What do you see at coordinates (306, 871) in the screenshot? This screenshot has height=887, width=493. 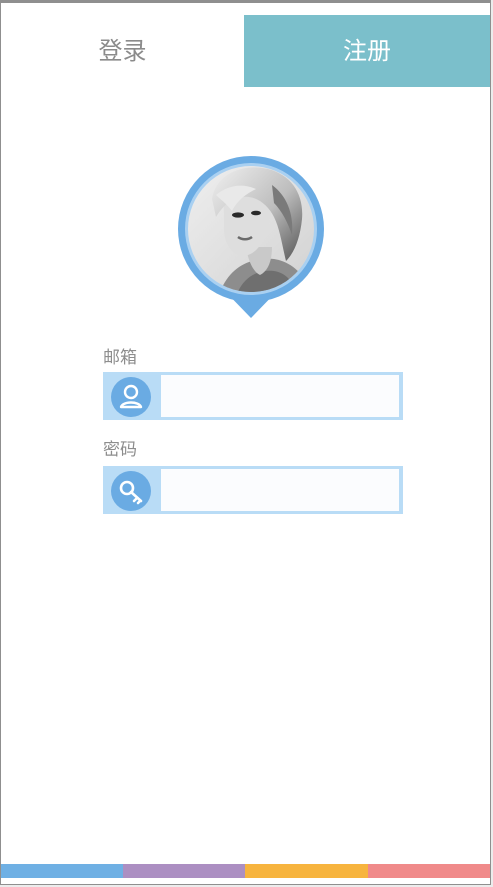 I see `footer-stripe-orange` at bounding box center [306, 871].